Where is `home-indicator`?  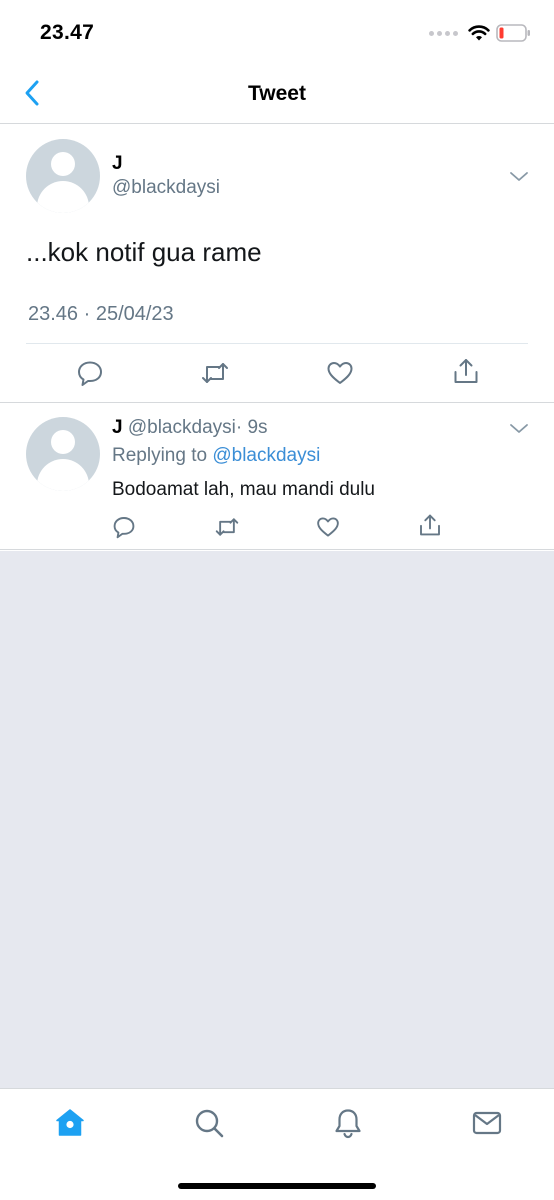
home-indicator is located at coordinates (277, 1186).